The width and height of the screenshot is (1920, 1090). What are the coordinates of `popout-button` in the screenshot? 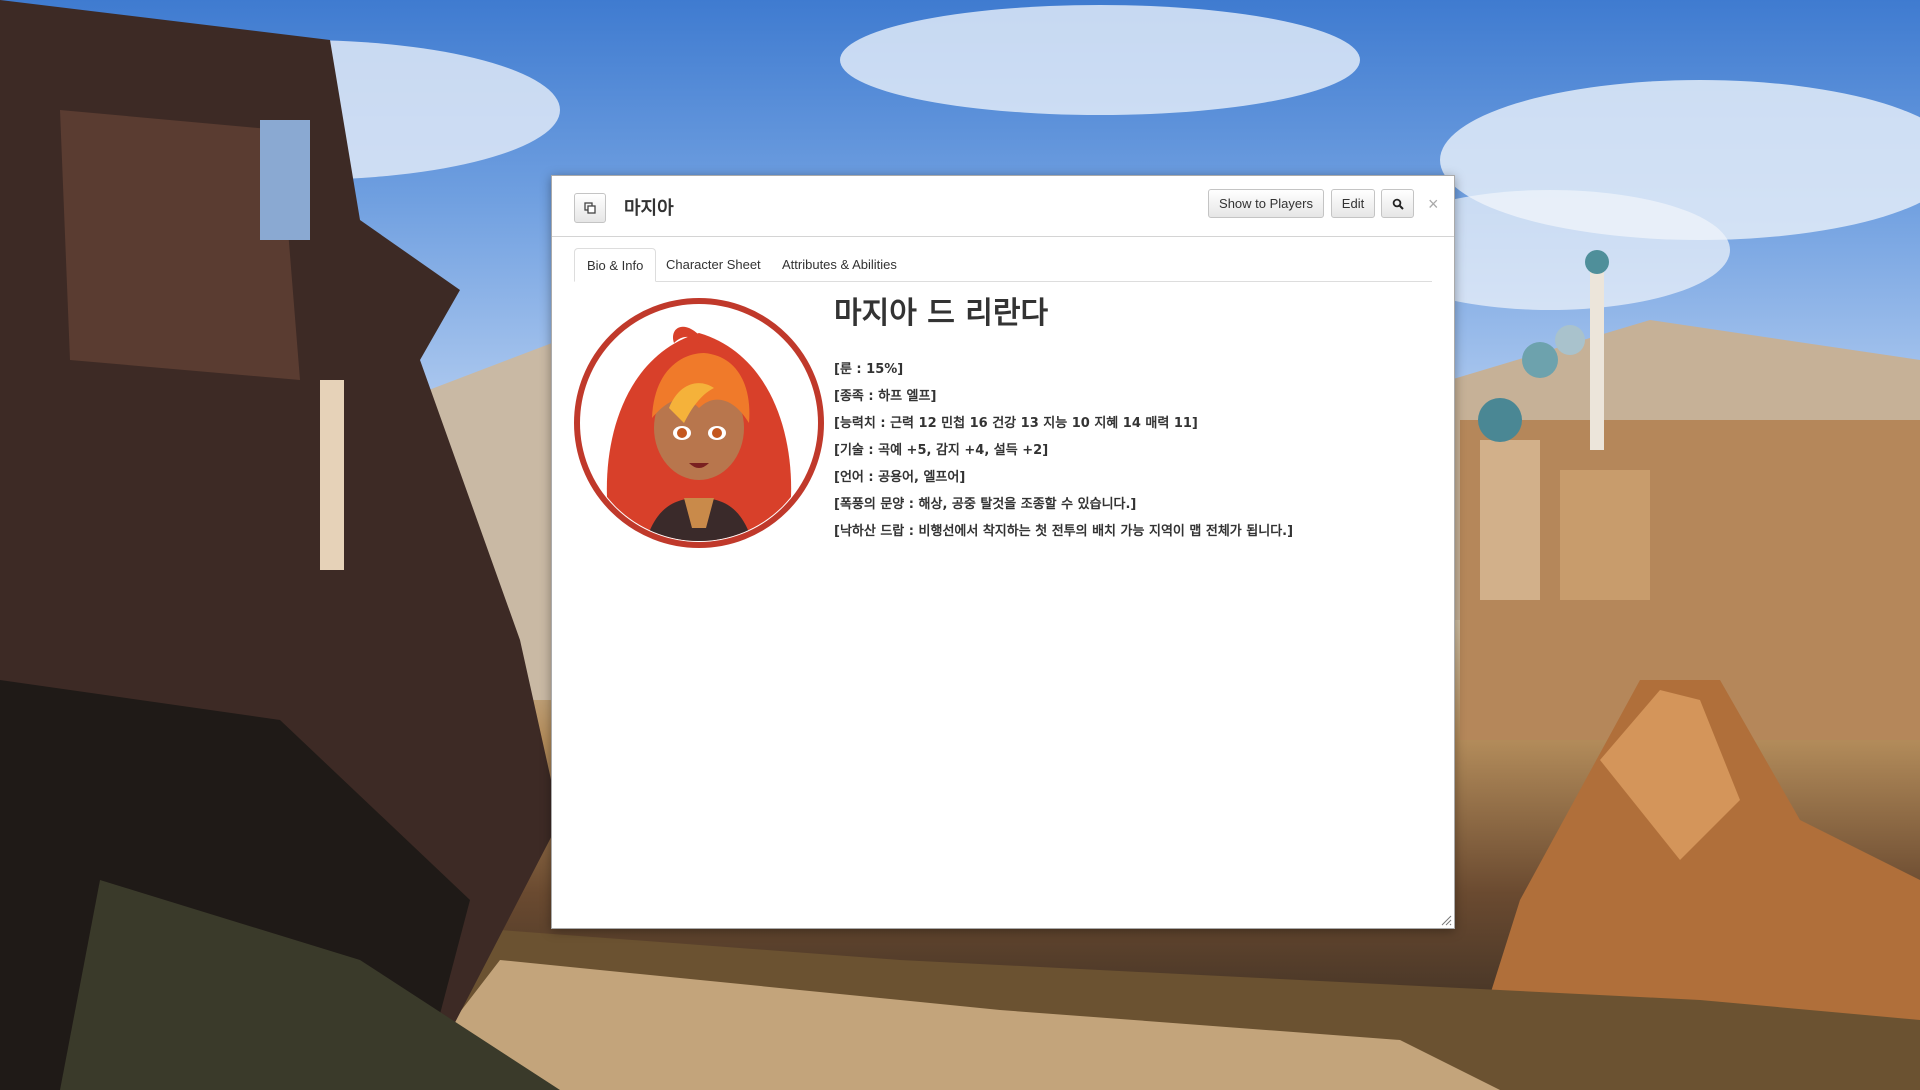 It's located at (590, 208).